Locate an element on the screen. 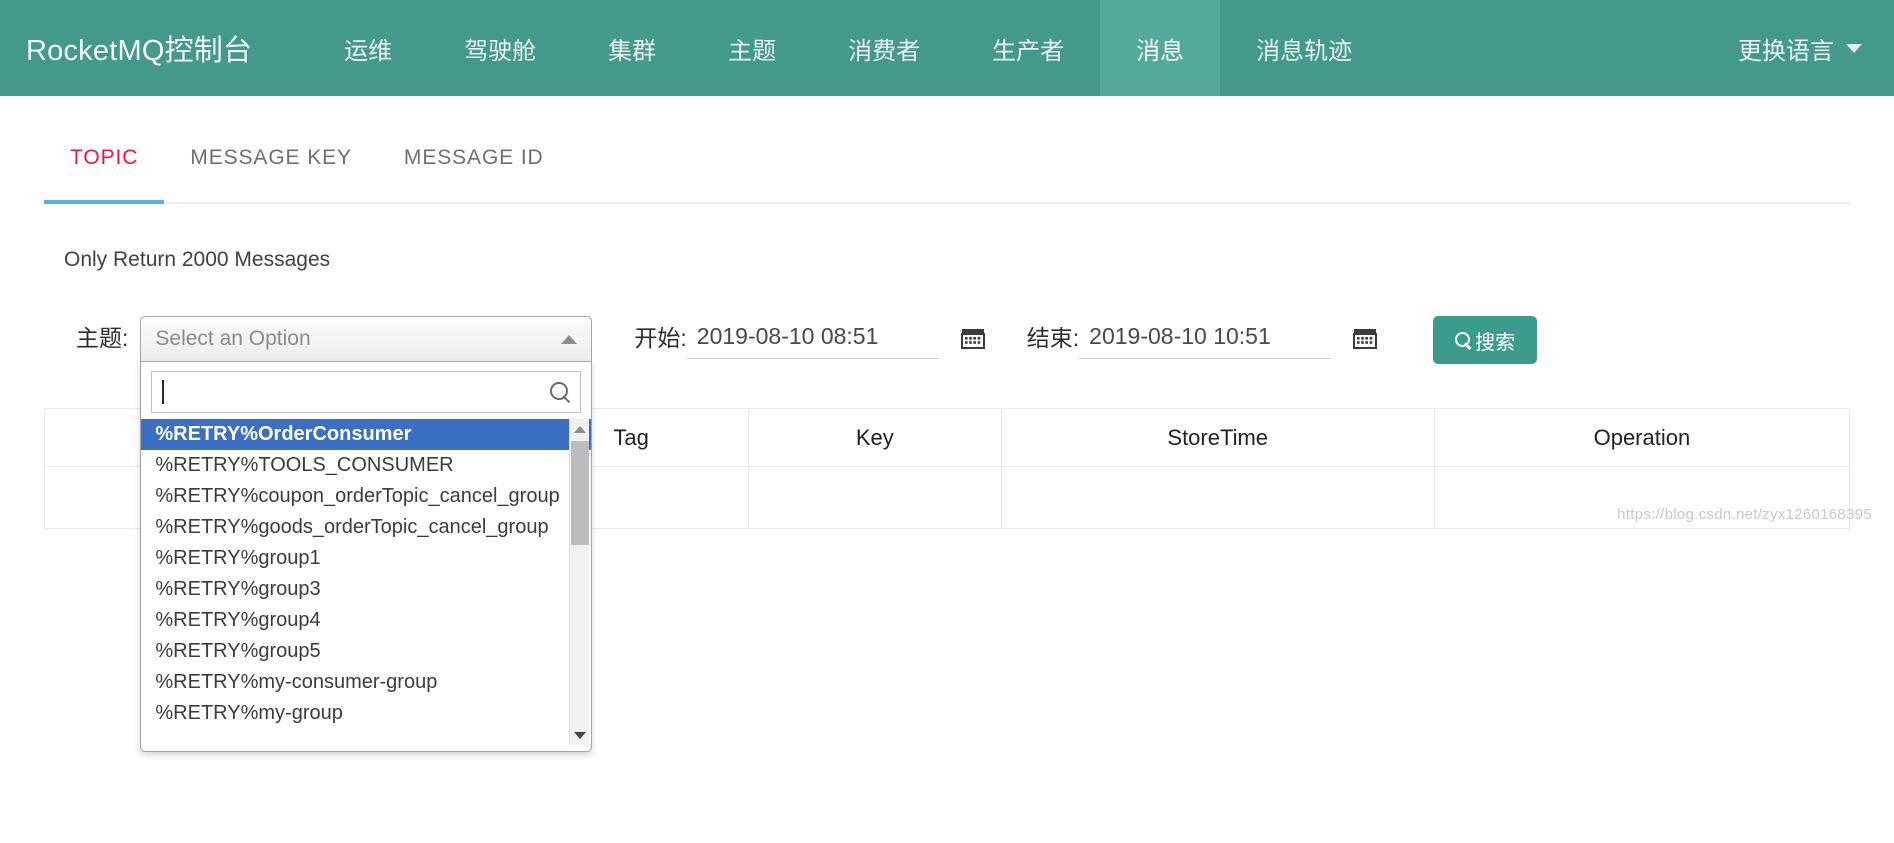 This screenshot has width=1894, height=843. dropdown-option: %RETRY%my-group is located at coordinates (366, 713).